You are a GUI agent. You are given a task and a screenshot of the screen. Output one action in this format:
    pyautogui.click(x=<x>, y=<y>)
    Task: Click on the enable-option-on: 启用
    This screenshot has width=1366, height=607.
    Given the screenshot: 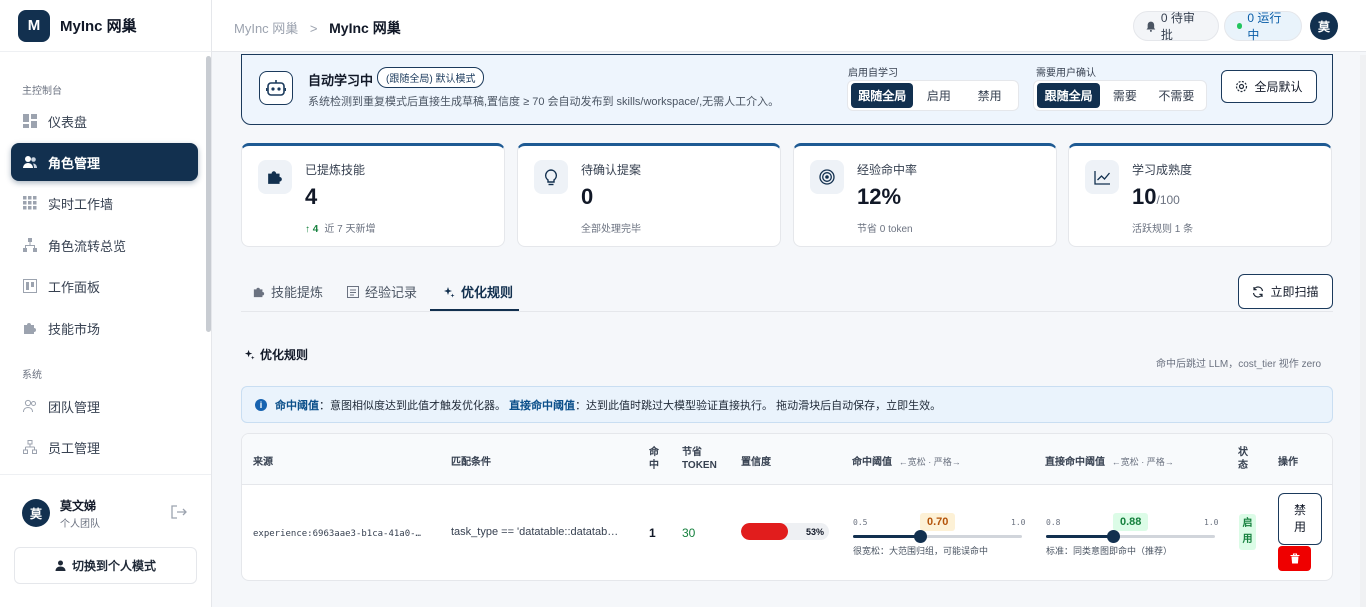 What is the action you would take?
    pyautogui.click(x=938, y=95)
    